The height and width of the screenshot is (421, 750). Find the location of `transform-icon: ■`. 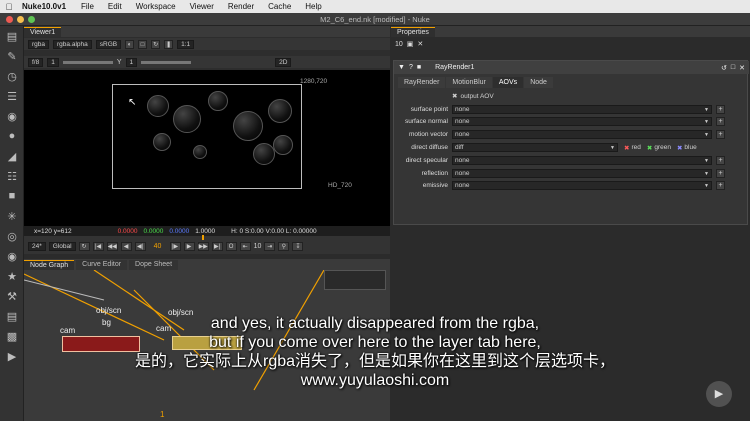

transform-icon: ■ is located at coordinates (12, 196).